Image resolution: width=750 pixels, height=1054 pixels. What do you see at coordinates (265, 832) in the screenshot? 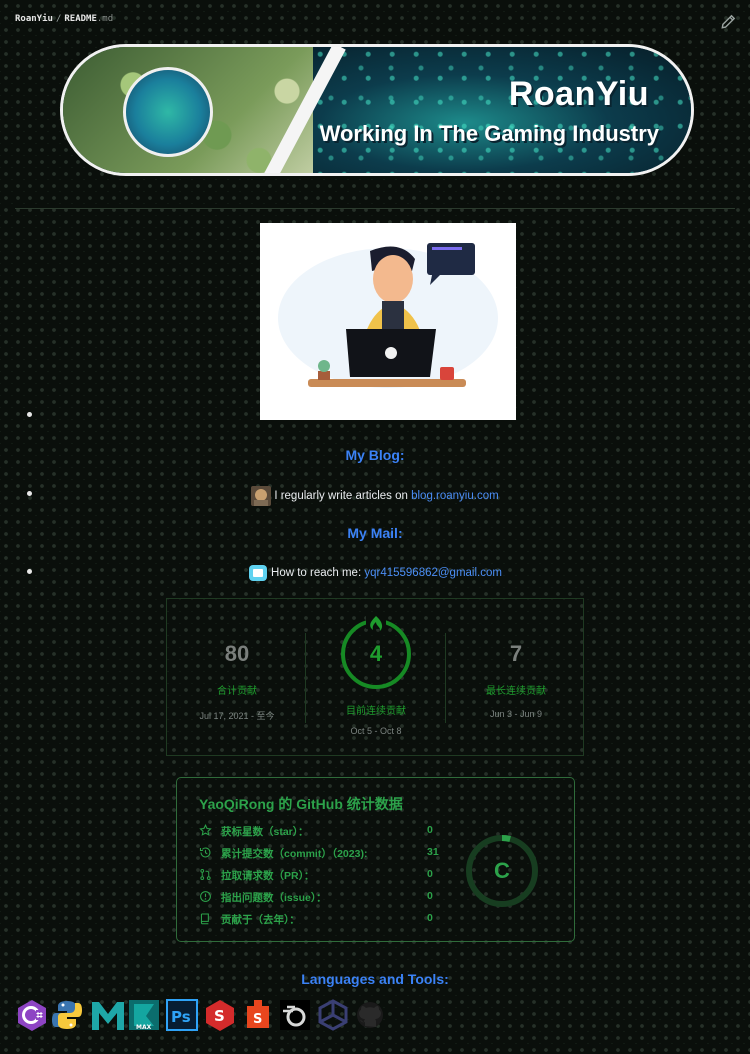
I see `stats-label: 获标星数（star）：` at bounding box center [265, 832].